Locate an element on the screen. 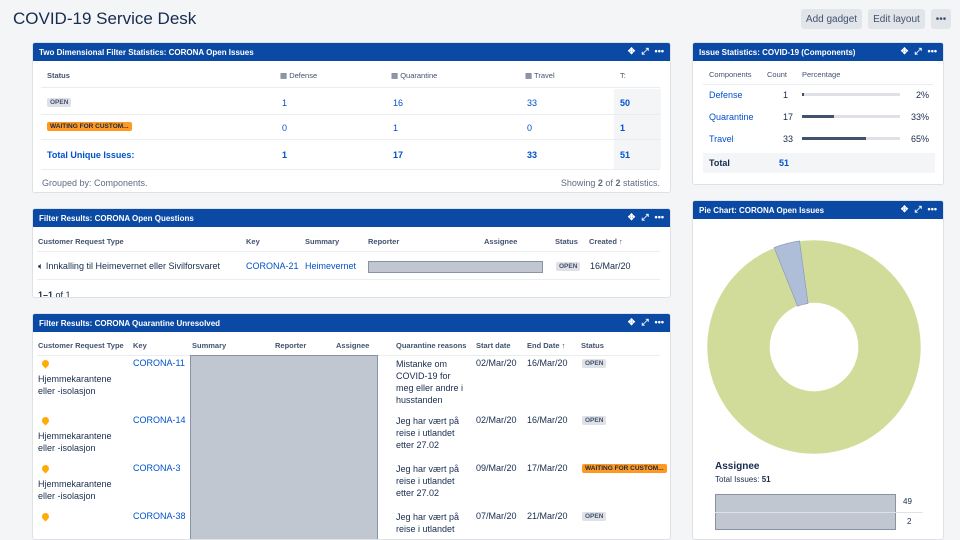  issue-key-link: CORONA-11 is located at coordinates (159, 363).